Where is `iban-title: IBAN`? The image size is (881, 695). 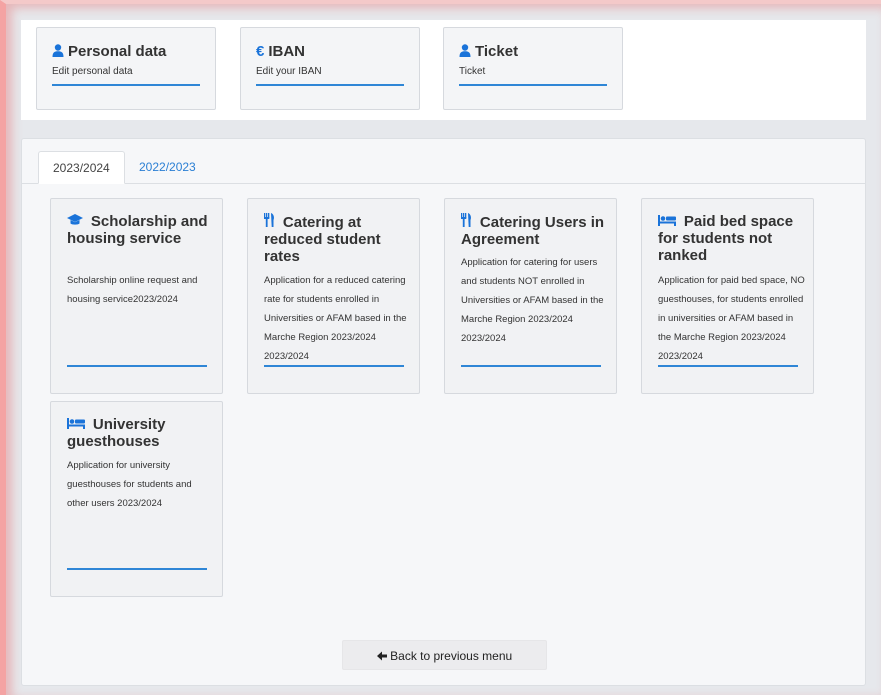
iban-title: IBAN is located at coordinates (287, 51).